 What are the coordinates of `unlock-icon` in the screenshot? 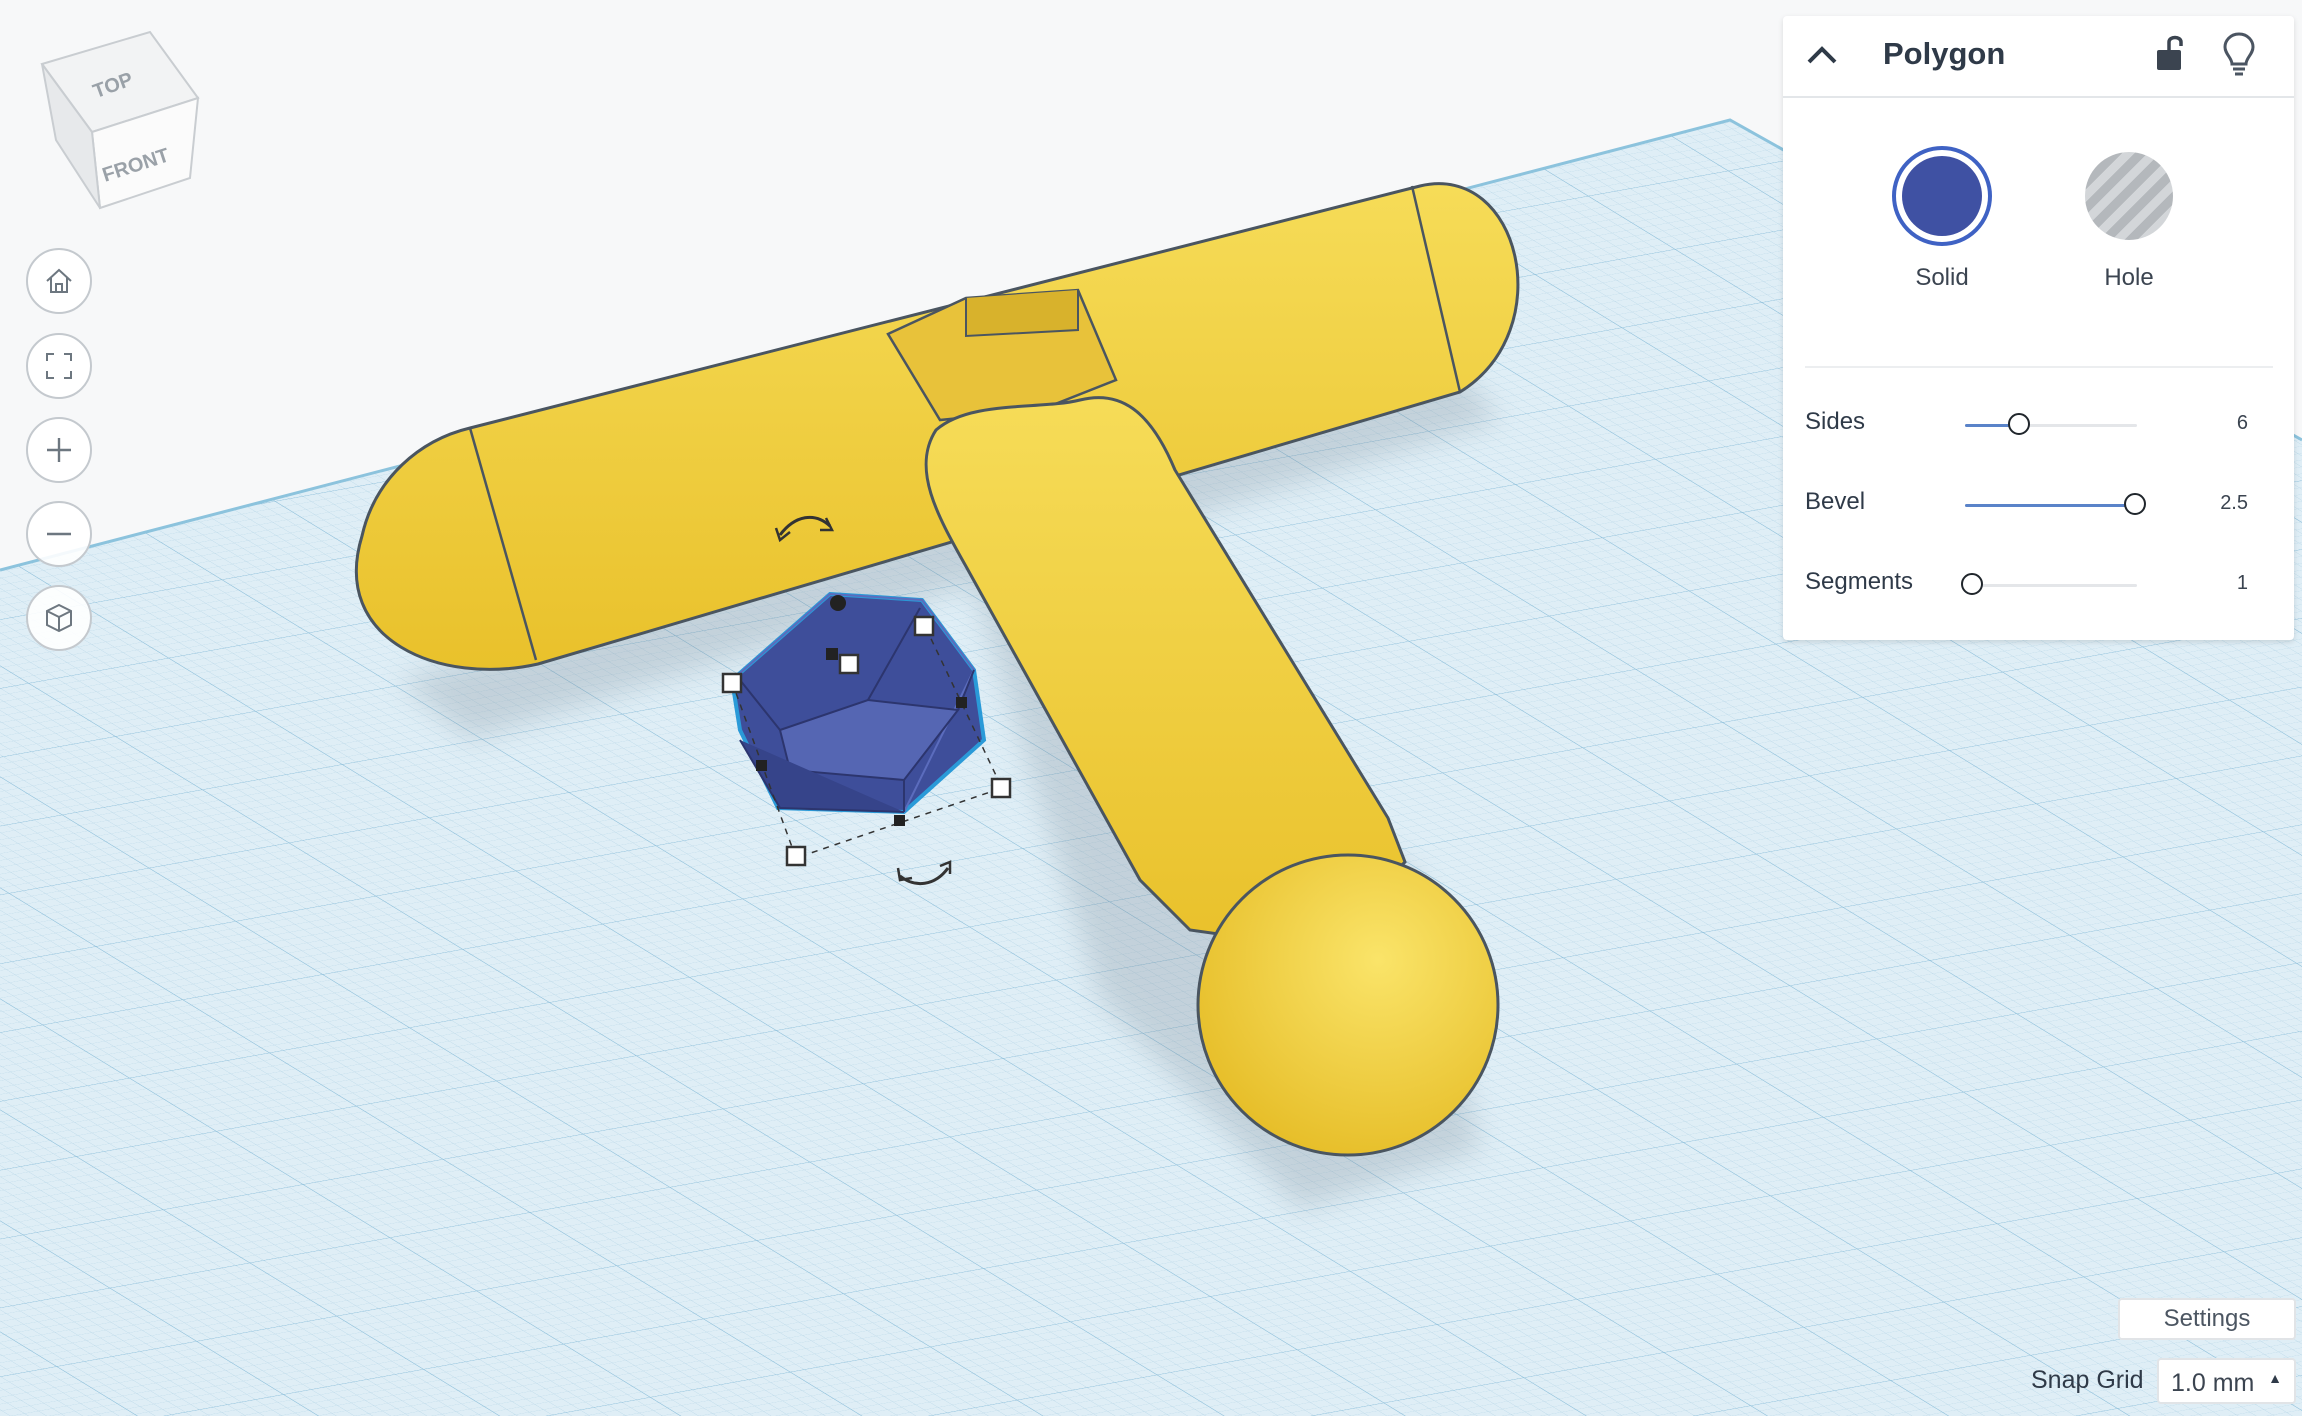 It's located at (2170, 54).